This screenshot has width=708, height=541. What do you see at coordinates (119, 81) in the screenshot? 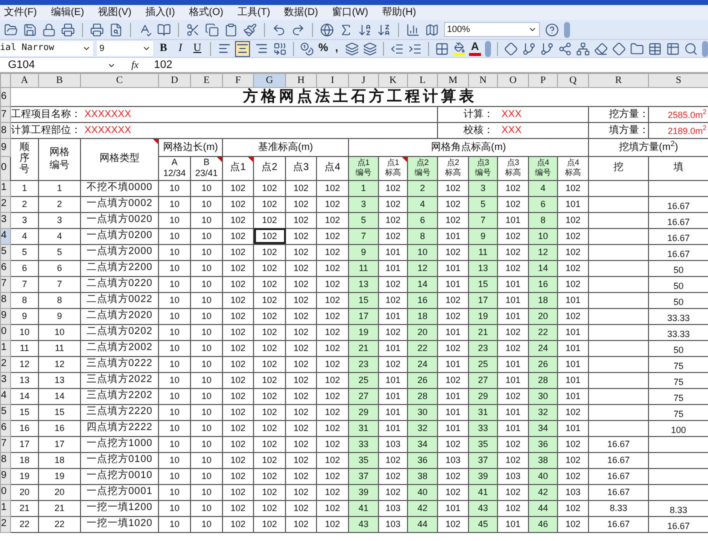
I see `column-header: C` at bounding box center [119, 81].